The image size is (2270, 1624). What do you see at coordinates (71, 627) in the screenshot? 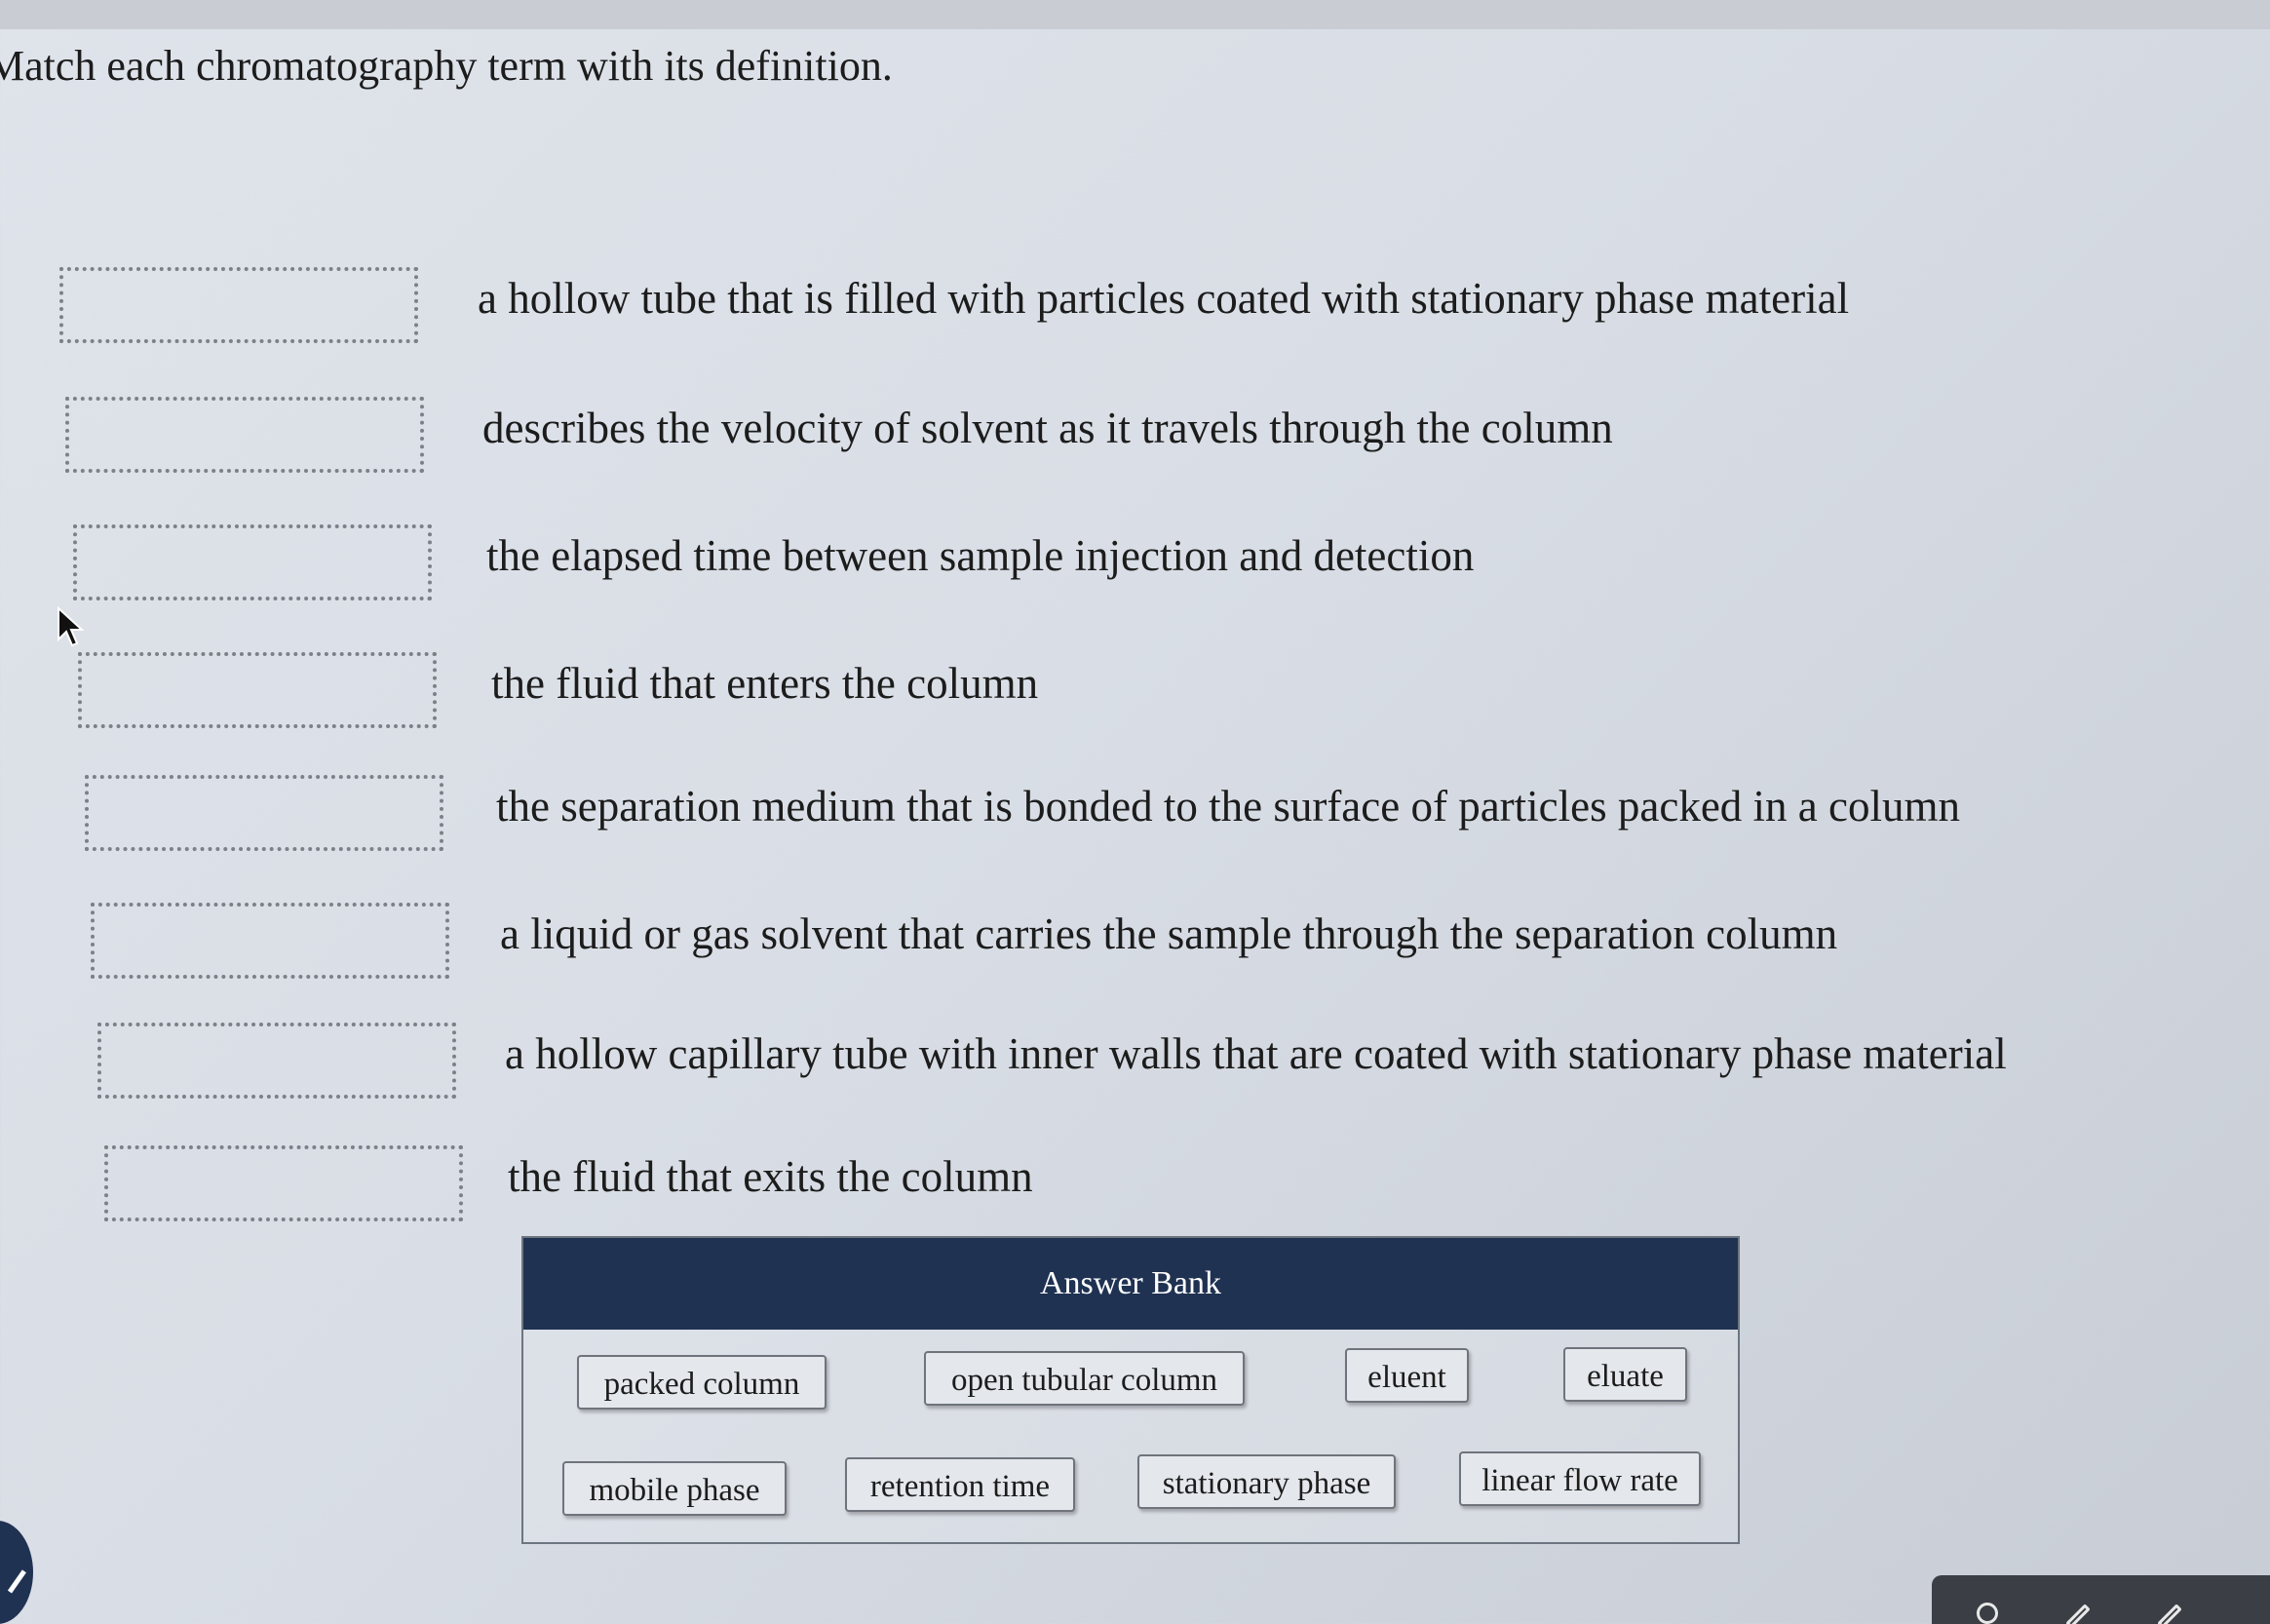
I see `mouse-pointer-icon` at bounding box center [71, 627].